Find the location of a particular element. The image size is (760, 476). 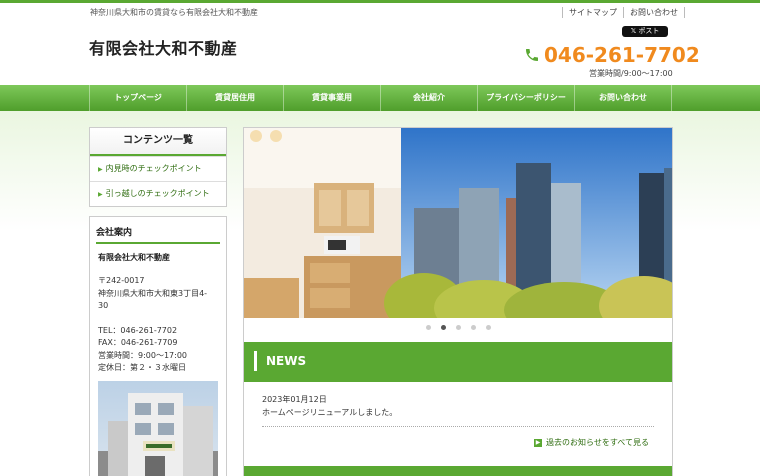

news-title: NEWS is located at coordinates (286, 361).